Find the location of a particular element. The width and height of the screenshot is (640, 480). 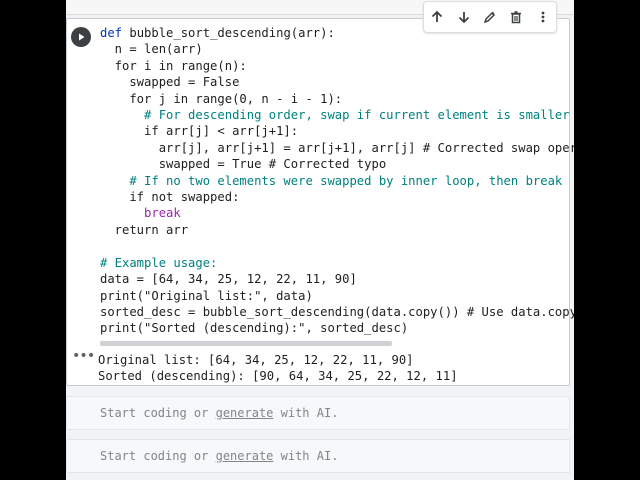

code-line: for i in range(n): is located at coordinates (173, 65).